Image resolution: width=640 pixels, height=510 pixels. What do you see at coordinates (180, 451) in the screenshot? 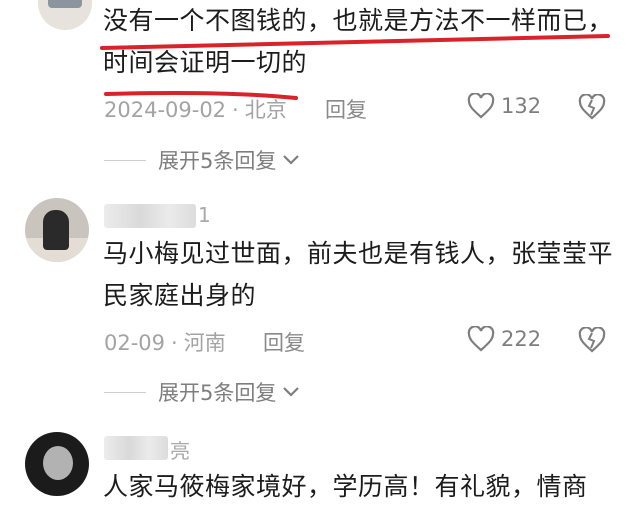
I see `username-suffix: 亮` at bounding box center [180, 451].